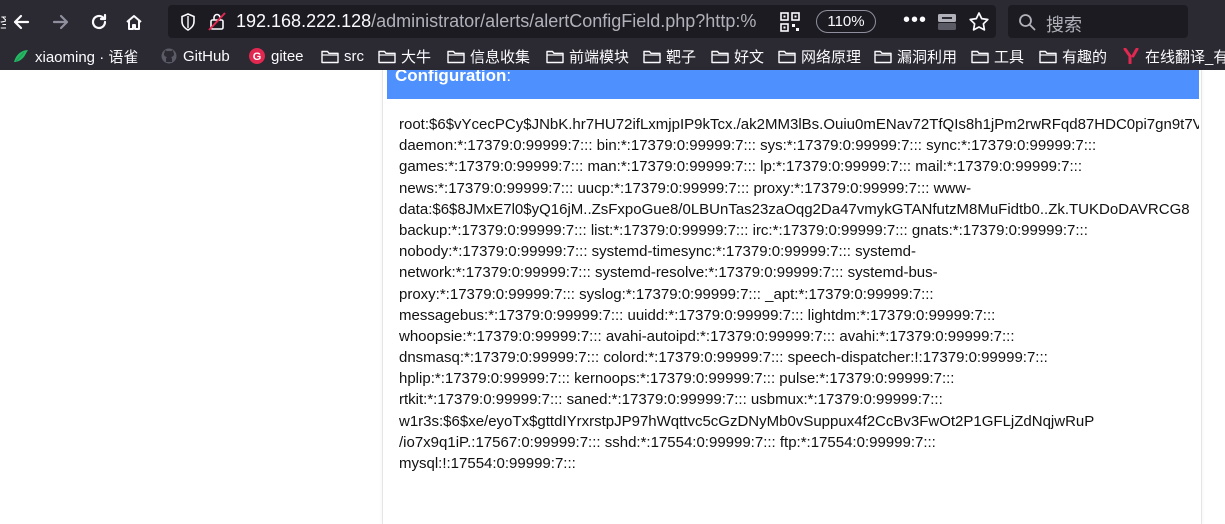 The image size is (1225, 524). I want to click on bookmark-folder-exploits: 漏洞利用, so click(915, 56).